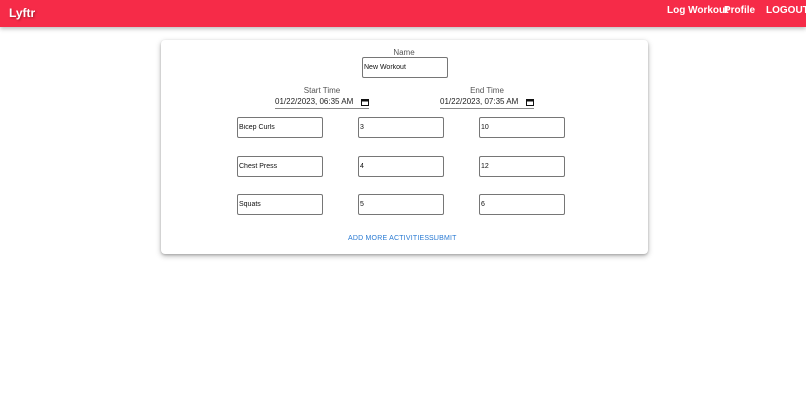 The width and height of the screenshot is (806, 406). What do you see at coordinates (697, 10) in the screenshot?
I see `nav-log-workout: Log Workout` at bounding box center [697, 10].